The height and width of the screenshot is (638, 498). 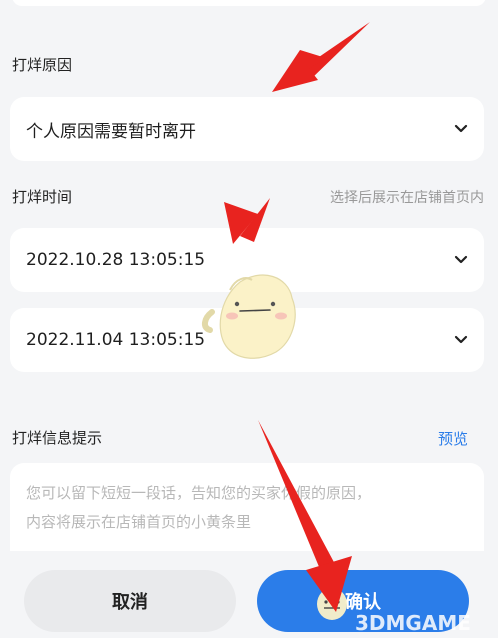 I want to click on placeholder-line-1: 您可以留下短短一段话，告知您的买家休假的原因，, so click(x=199, y=493).